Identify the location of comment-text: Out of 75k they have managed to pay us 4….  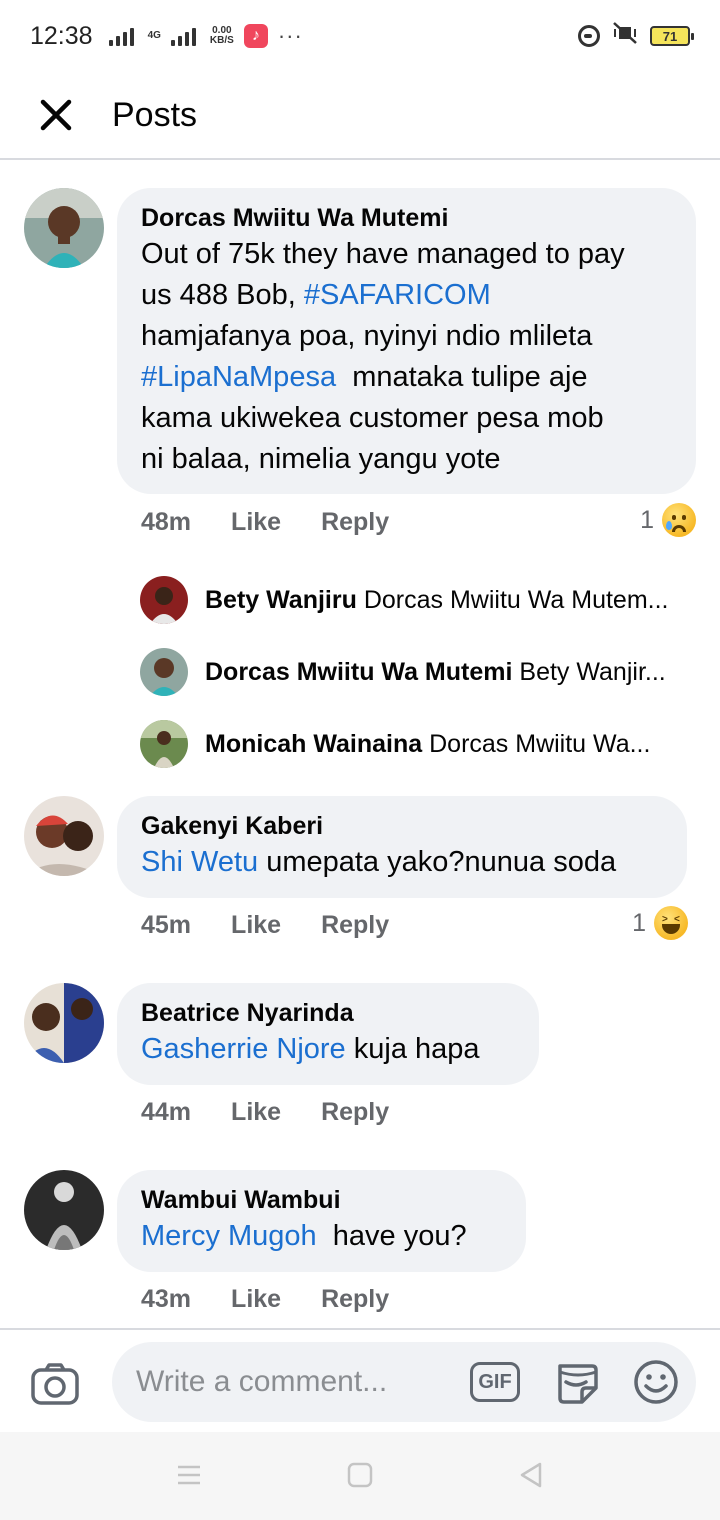
(383, 356).